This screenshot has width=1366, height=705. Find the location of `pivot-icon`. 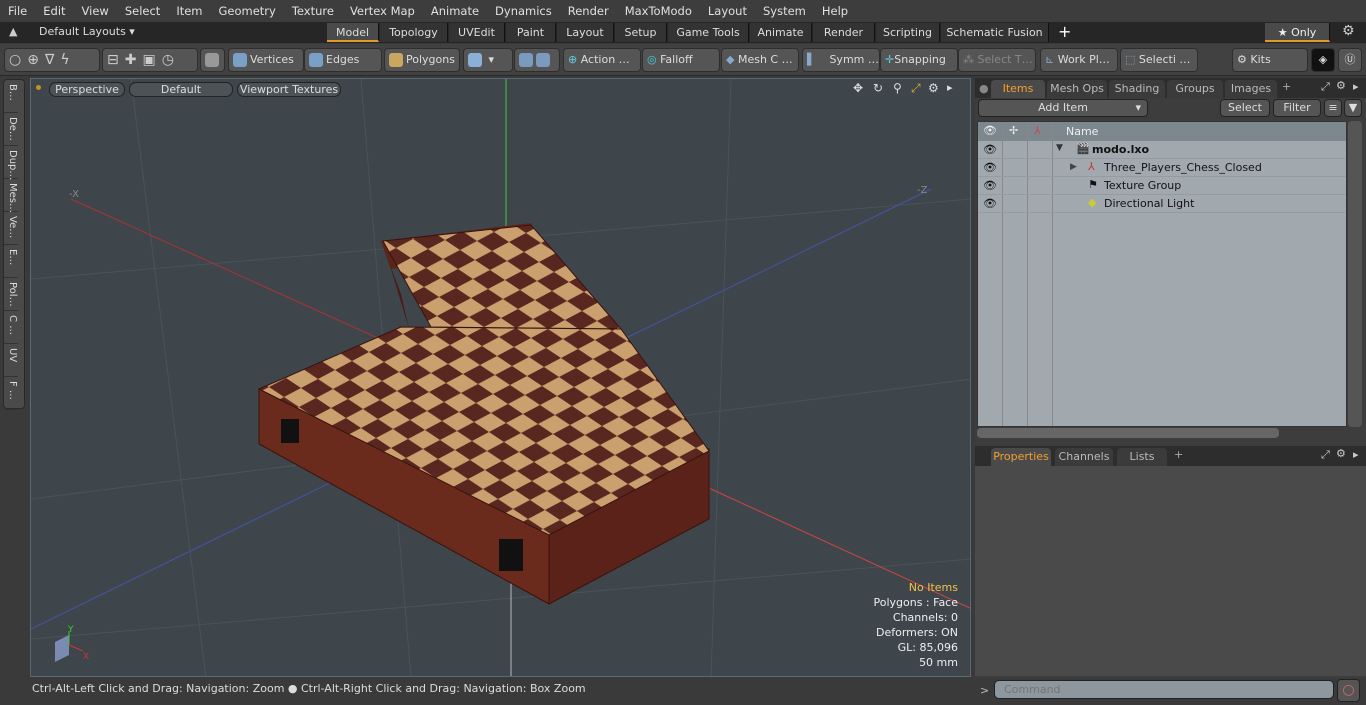

pivot-icon is located at coordinates (543, 60).